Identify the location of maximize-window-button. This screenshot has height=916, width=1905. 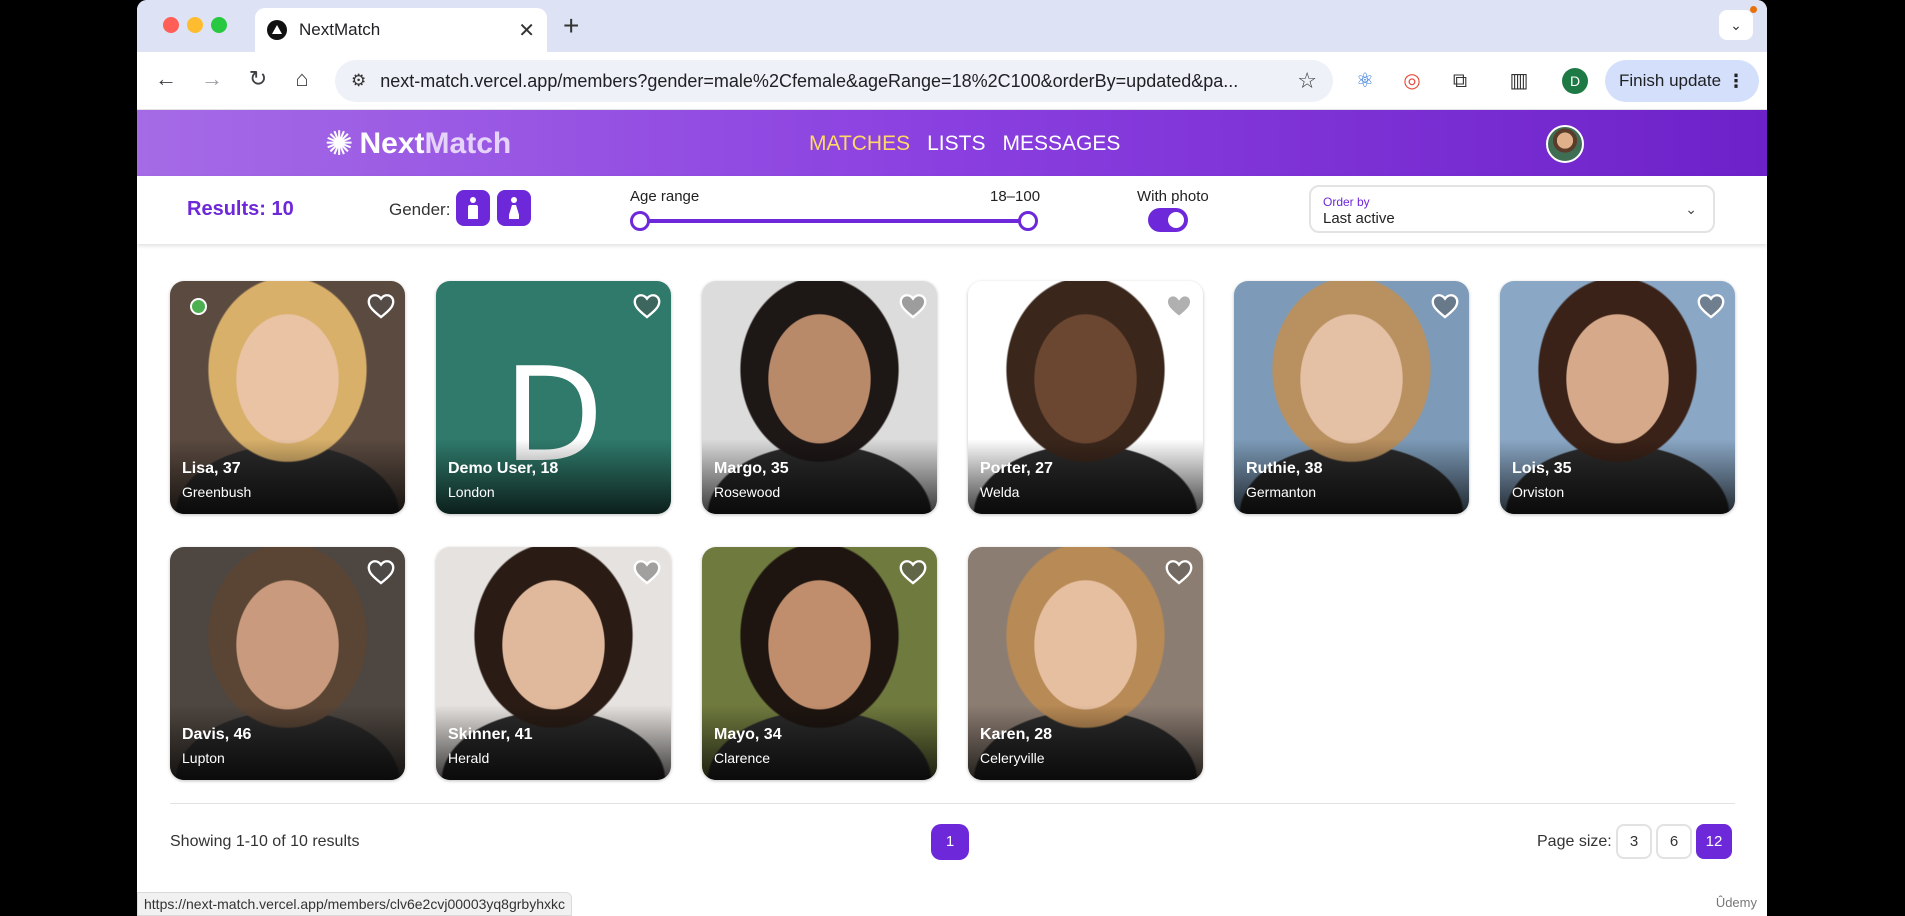
(219, 25).